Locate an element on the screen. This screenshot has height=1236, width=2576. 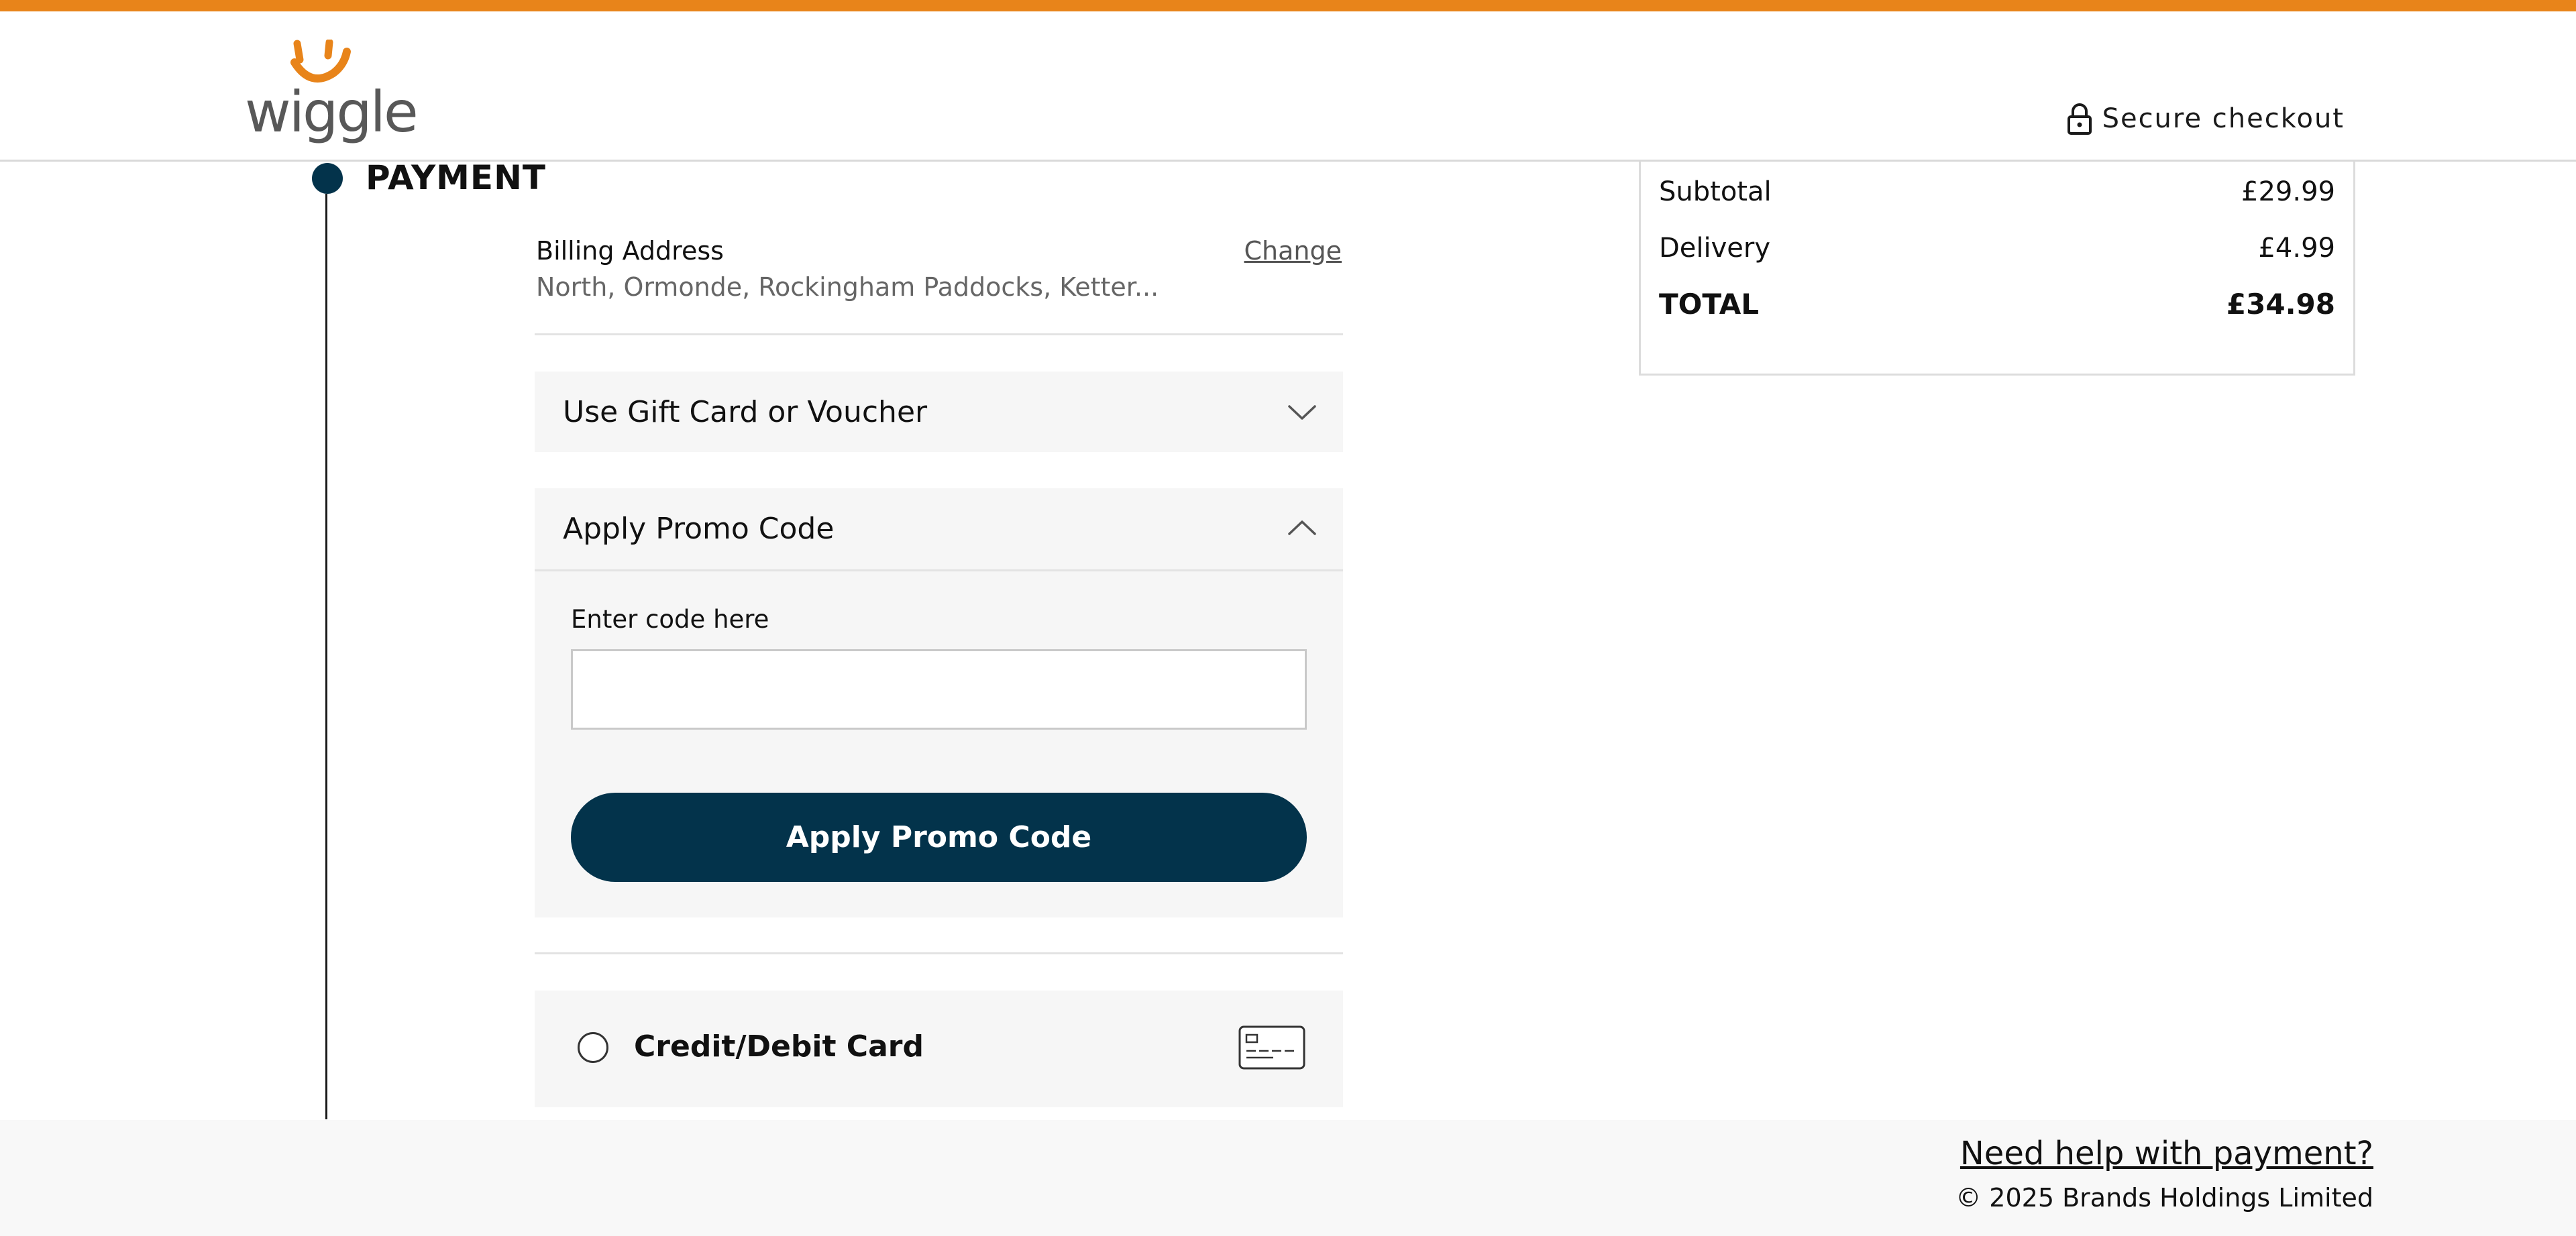
apply-promo-code-button: Apply Promo Code is located at coordinates (939, 837).